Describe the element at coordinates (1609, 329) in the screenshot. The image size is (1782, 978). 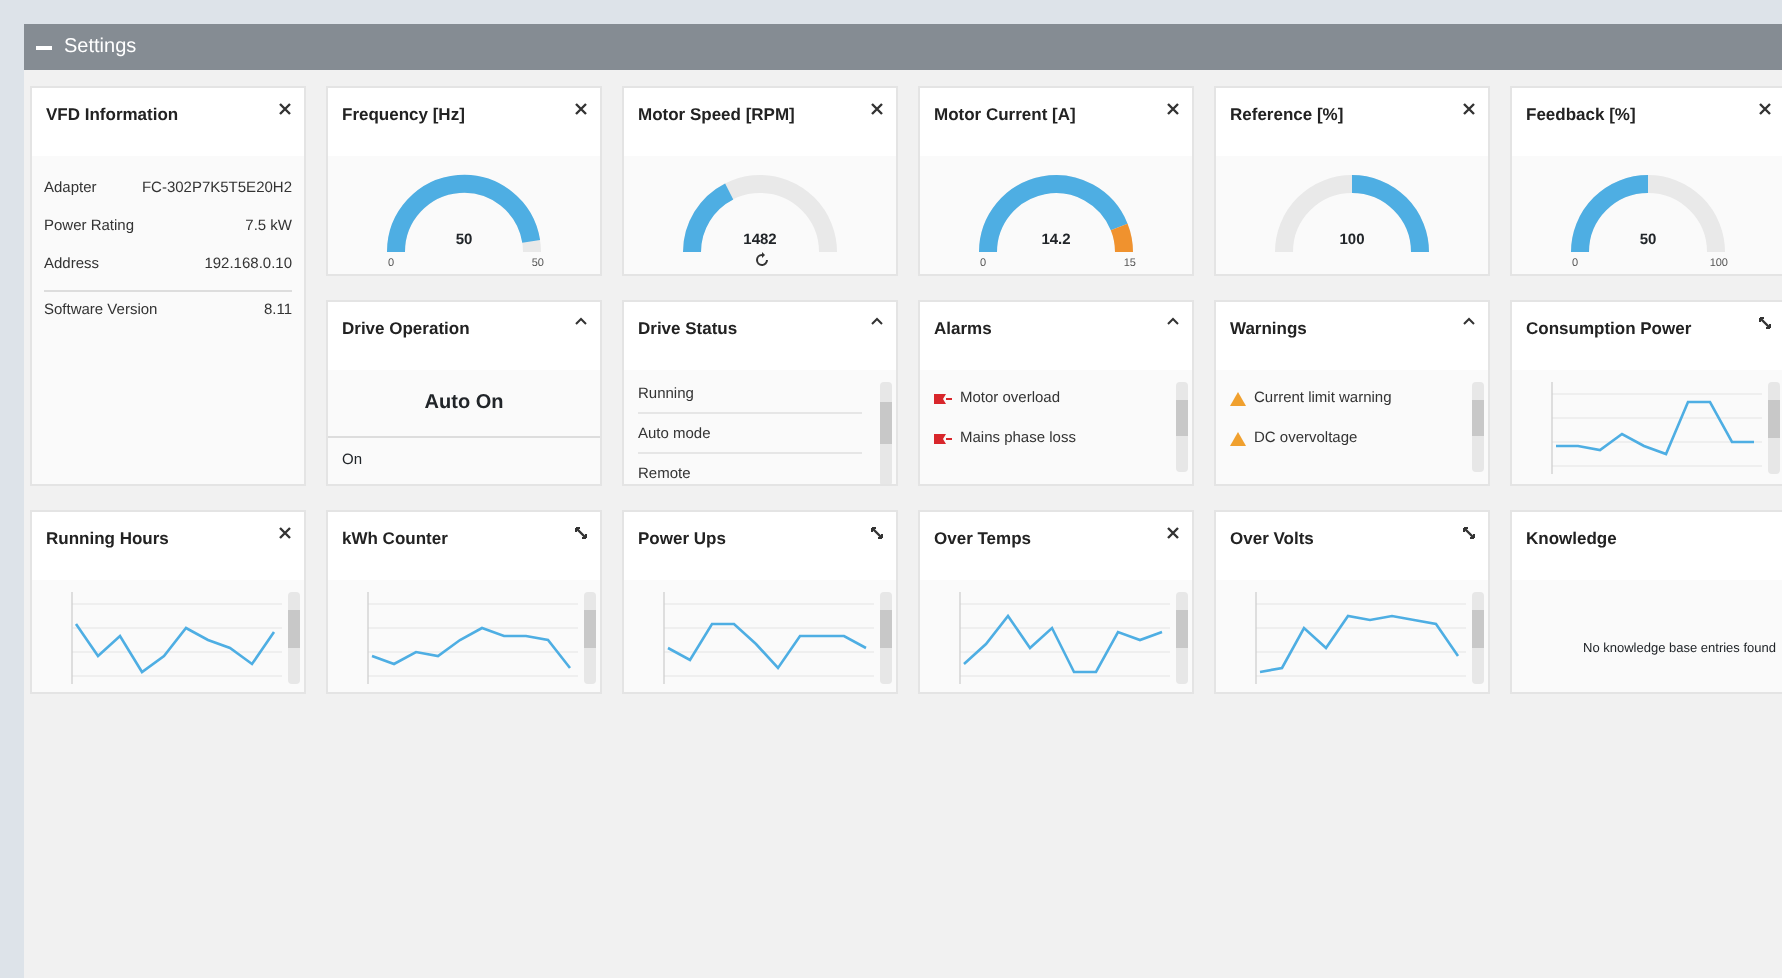
I see `panel-title: Consumption Power` at that location.